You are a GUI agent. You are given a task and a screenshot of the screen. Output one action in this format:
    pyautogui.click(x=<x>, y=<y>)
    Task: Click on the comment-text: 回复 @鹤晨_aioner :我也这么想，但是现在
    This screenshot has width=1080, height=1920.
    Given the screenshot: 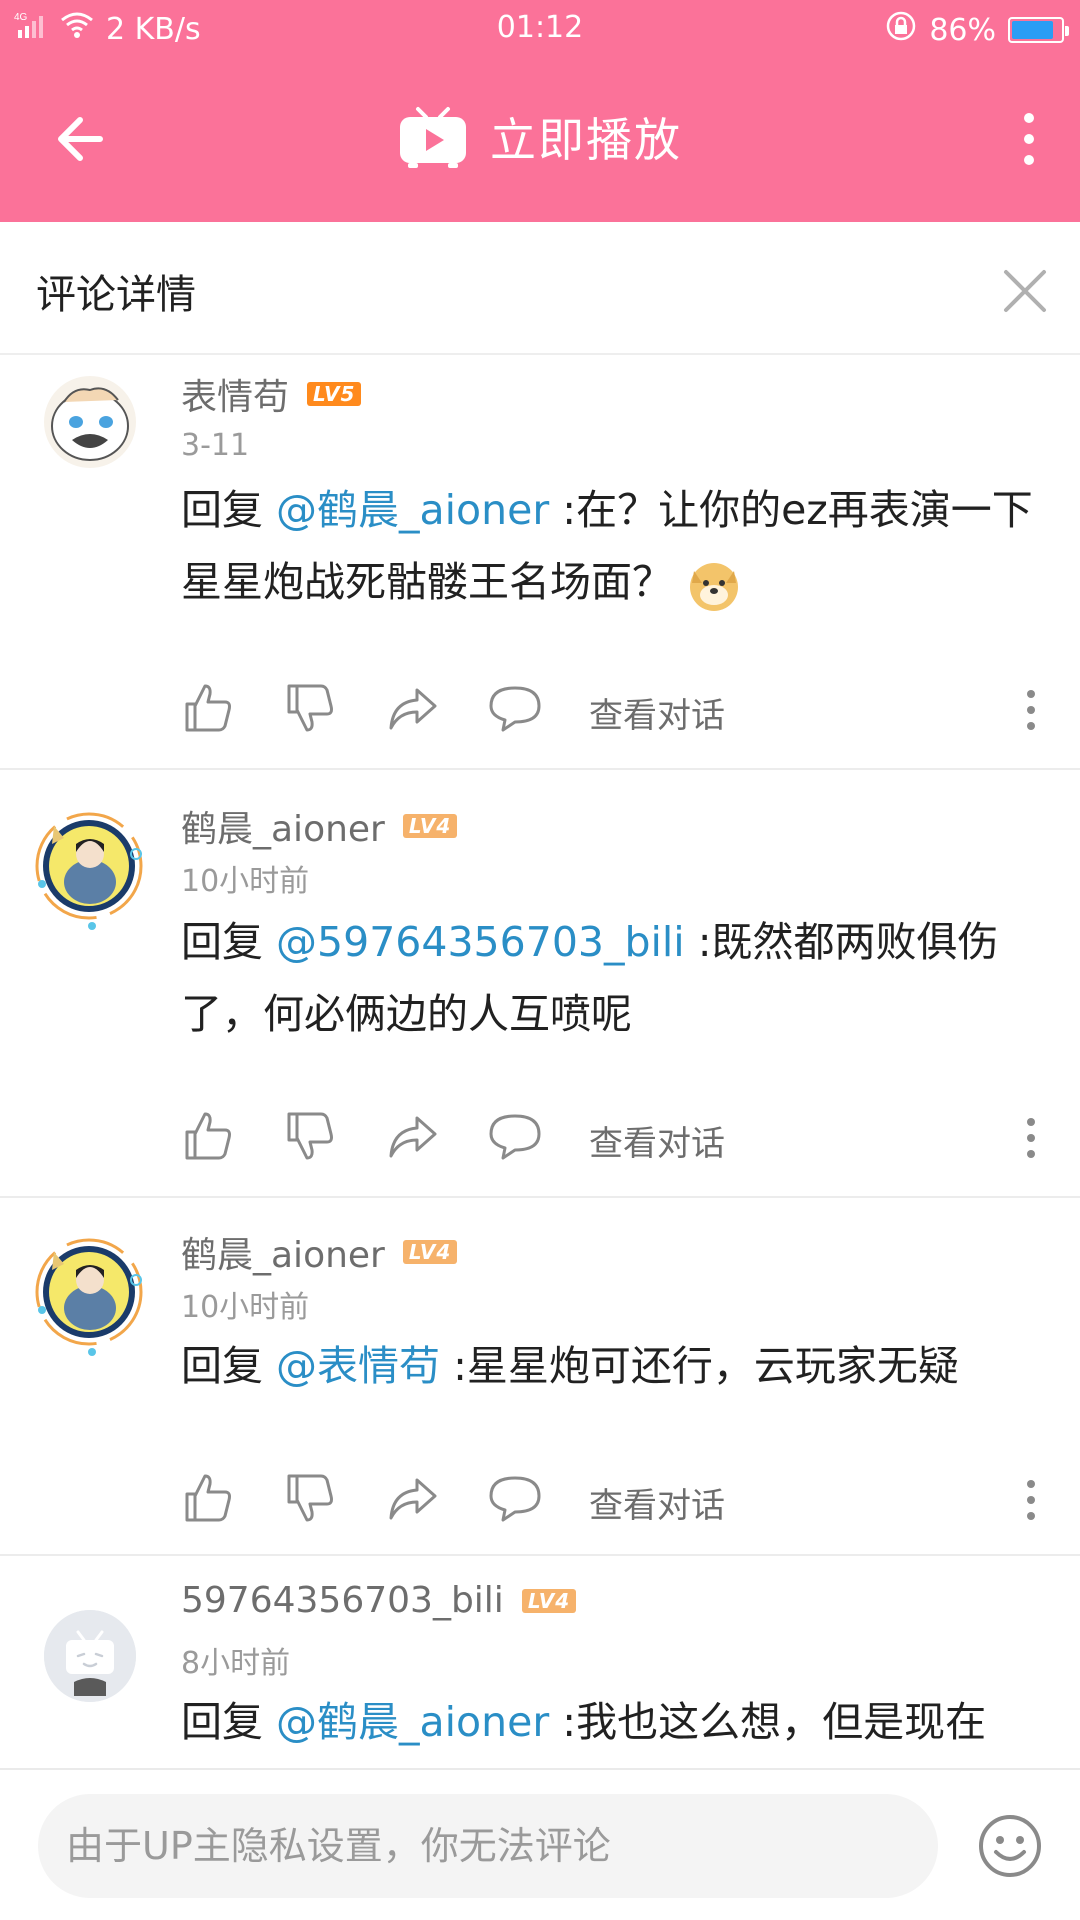 What is the action you would take?
    pyautogui.click(x=611, y=1722)
    